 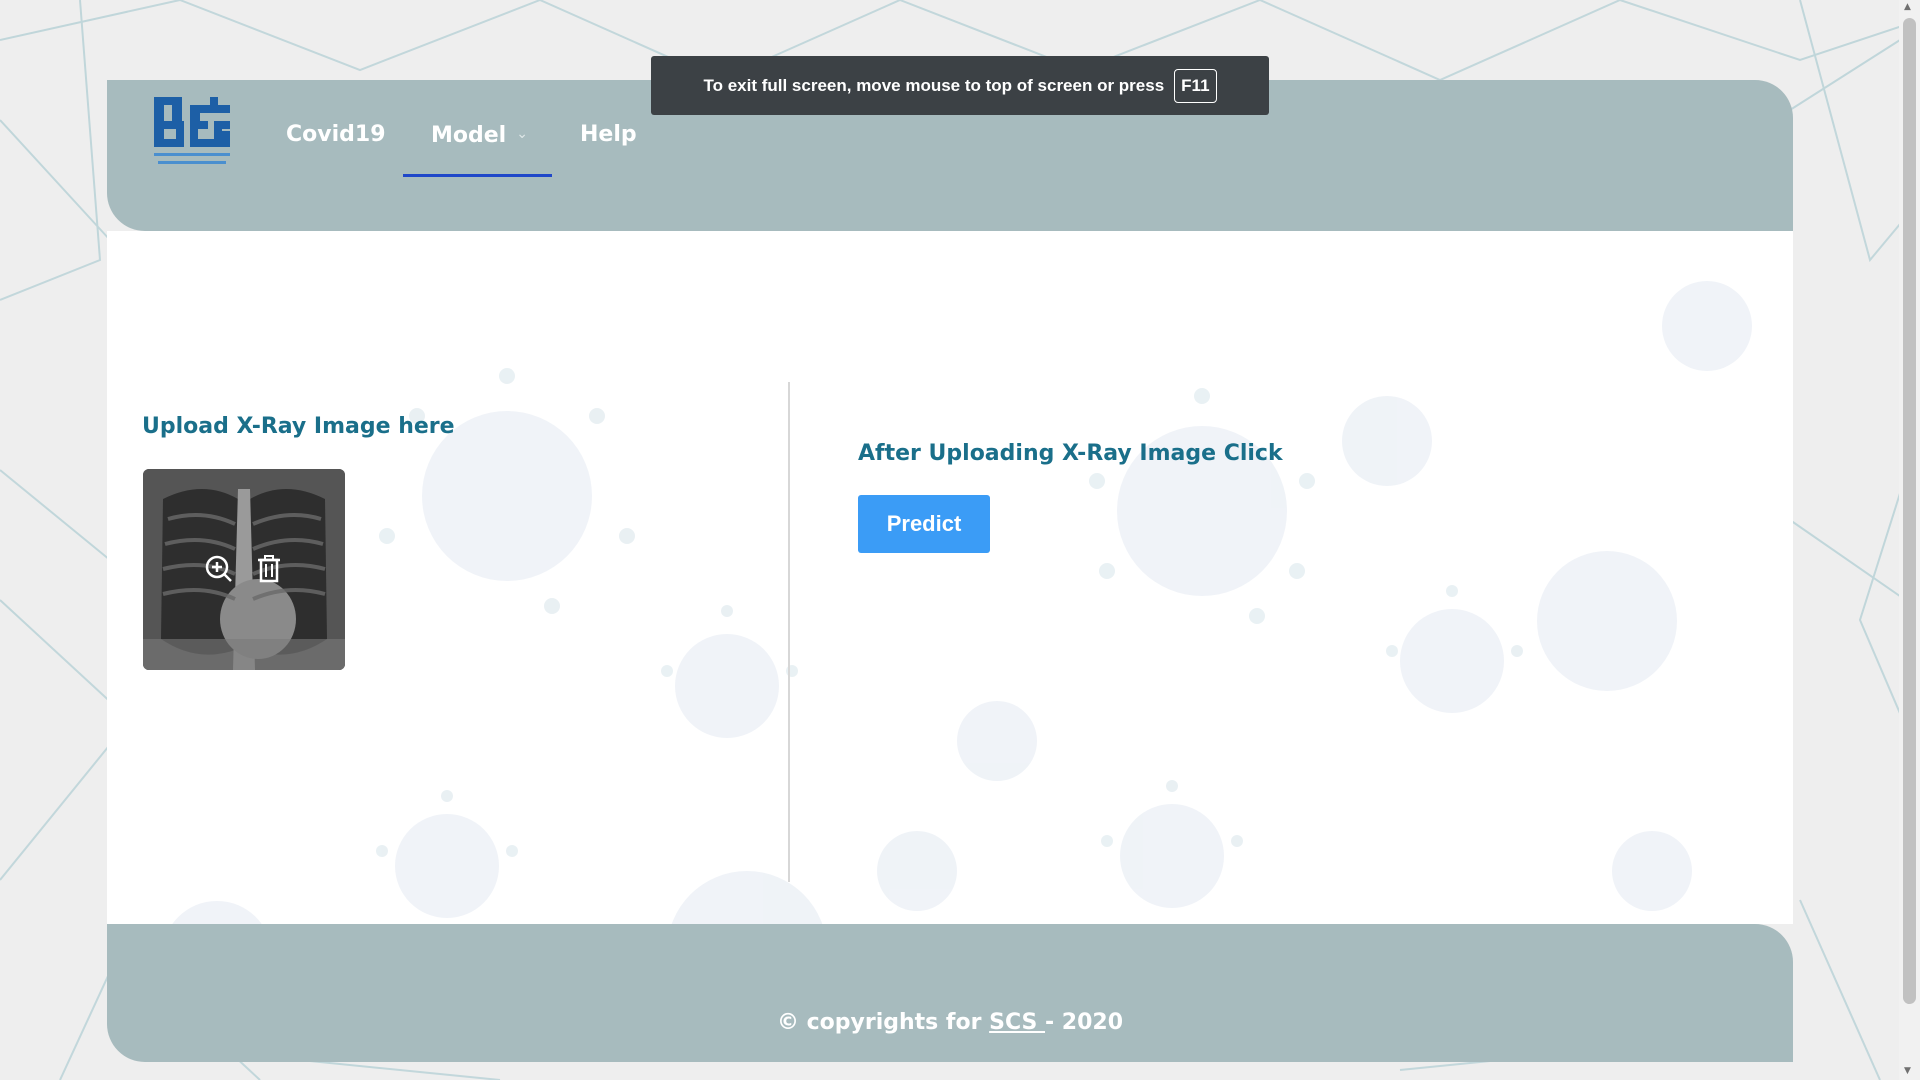 I want to click on preview-actions, so click(x=246, y=570).